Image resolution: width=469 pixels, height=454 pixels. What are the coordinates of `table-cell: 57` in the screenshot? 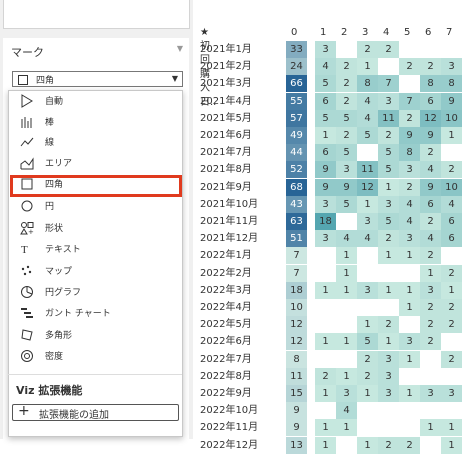 It's located at (296, 118).